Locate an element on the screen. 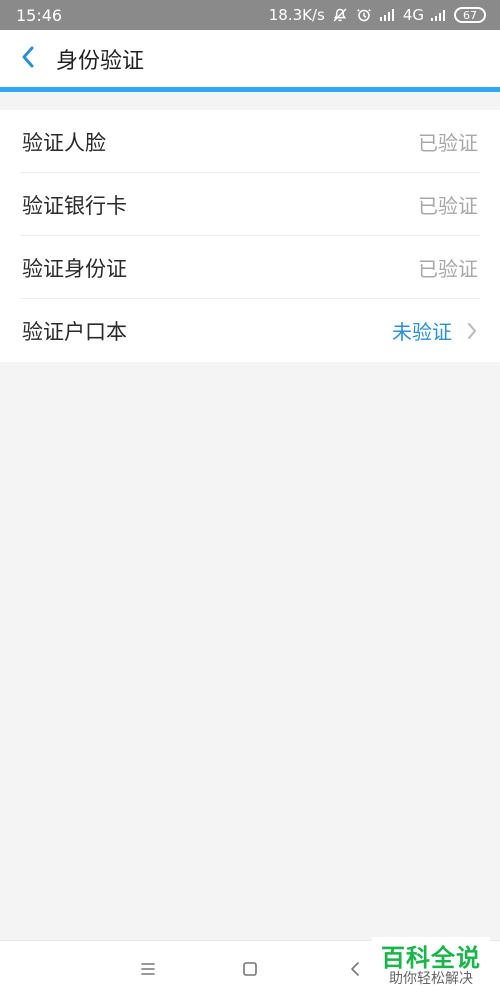 Image resolution: width=500 pixels, height=1000 pixels. system-navigation-bar: 百科全说 助你轻松解决 is located at coordinates (250, 968).